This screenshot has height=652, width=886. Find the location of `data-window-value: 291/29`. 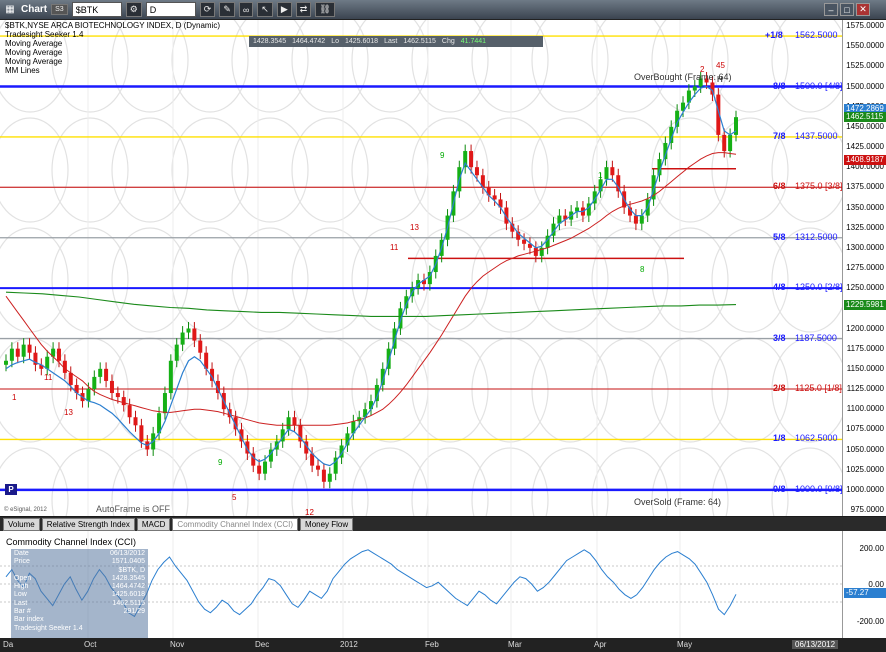

data-window-value: 291/29 is located at coordinates (134, 612).